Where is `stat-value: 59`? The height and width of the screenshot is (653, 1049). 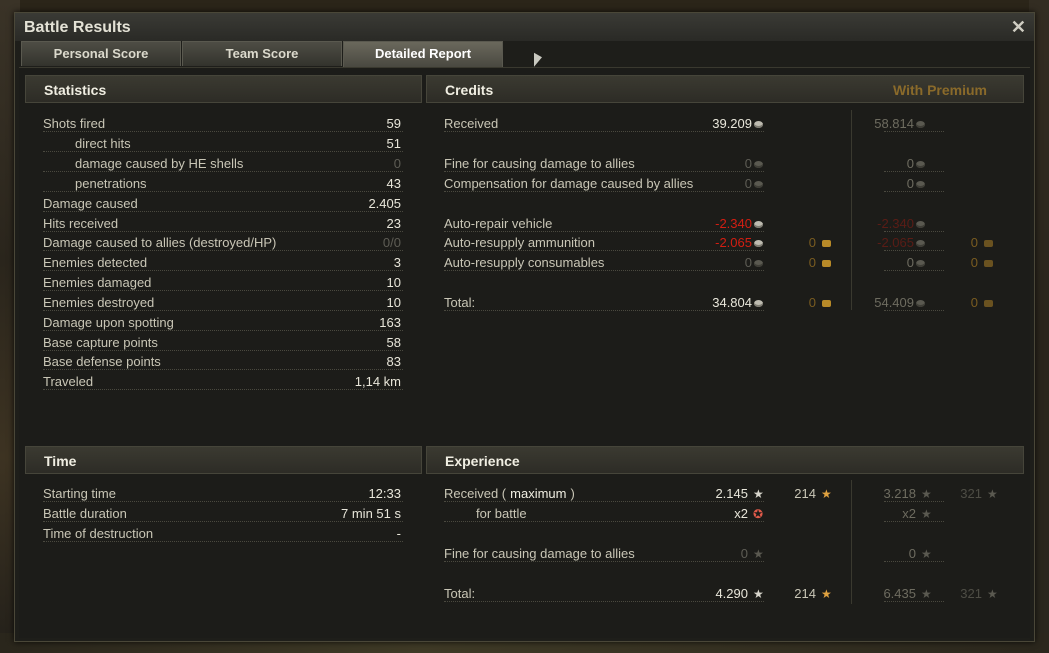 stat-value: 59 is located at coordinates (393, 123).